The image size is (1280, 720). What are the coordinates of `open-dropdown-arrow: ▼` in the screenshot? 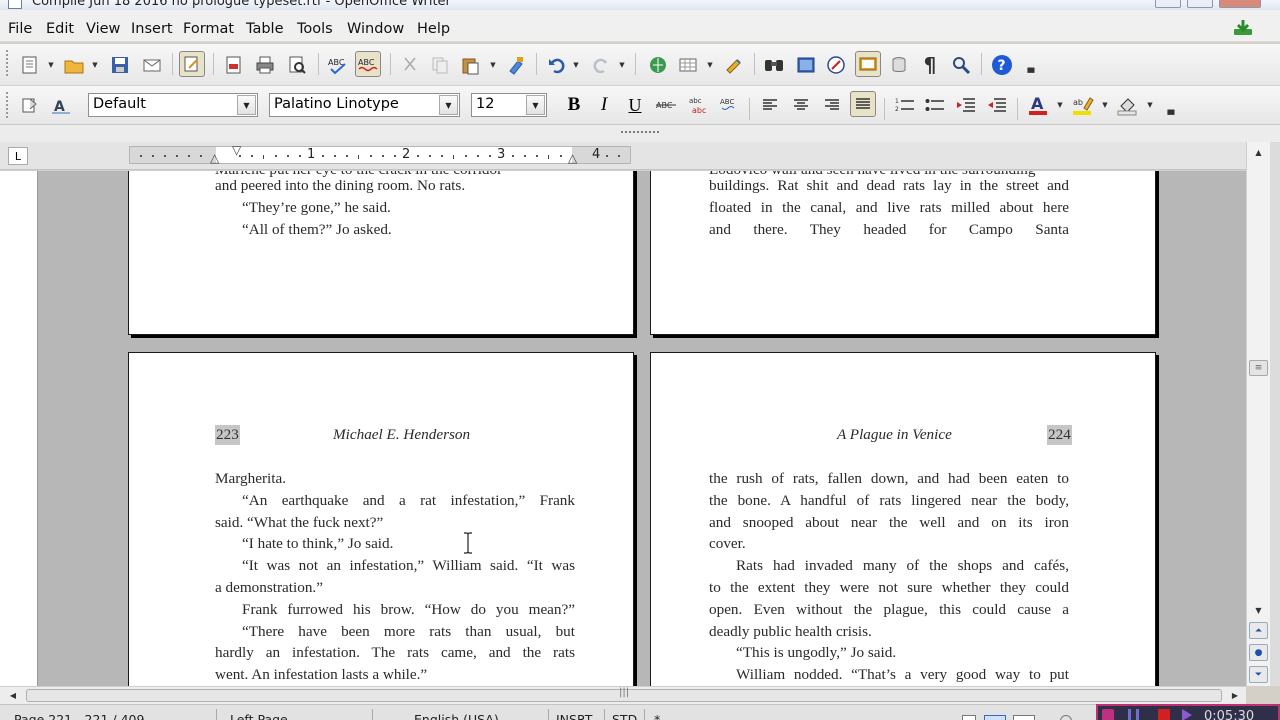 It's located at (95, 65).